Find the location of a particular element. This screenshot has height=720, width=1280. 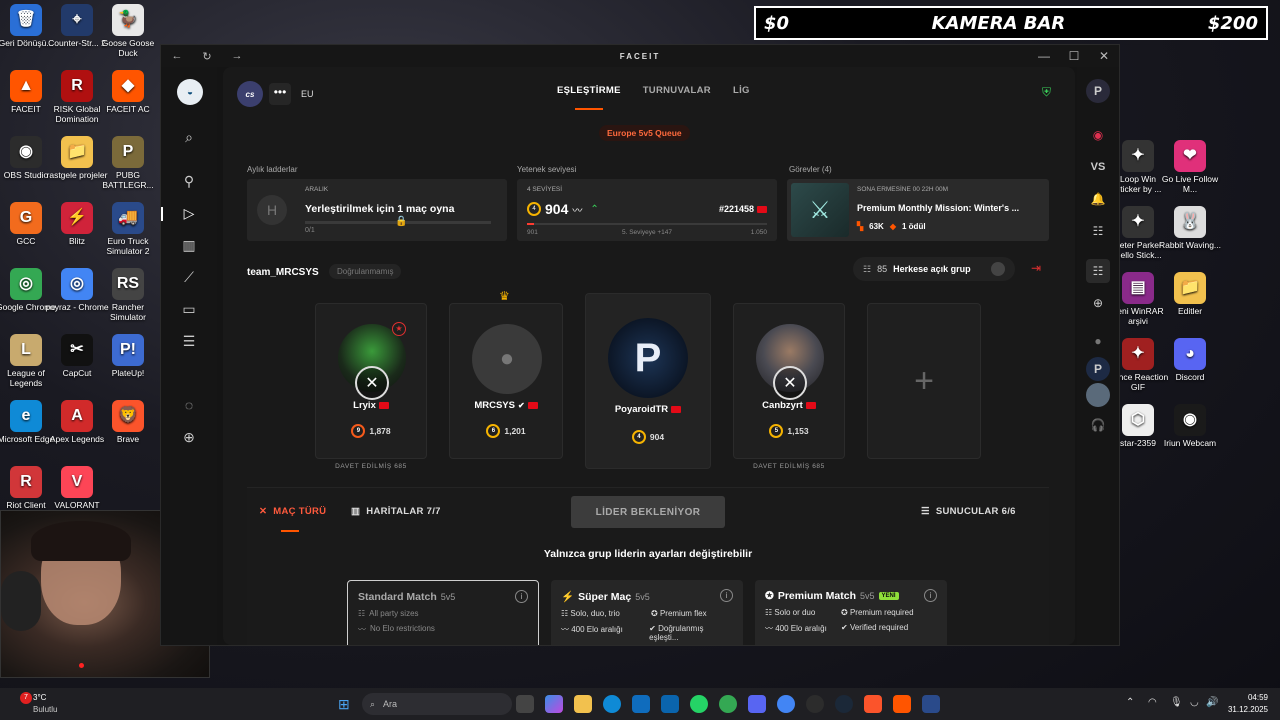

more-games-button: ••• is located at coordinates (280, 94).